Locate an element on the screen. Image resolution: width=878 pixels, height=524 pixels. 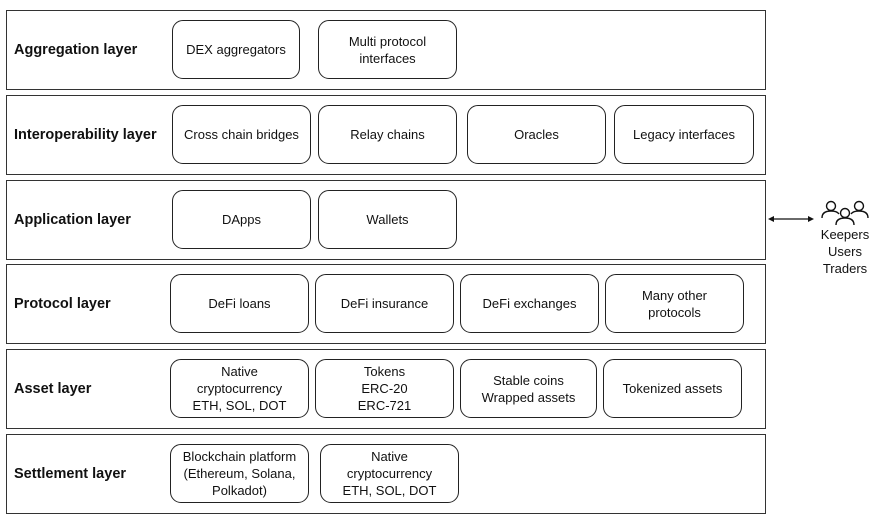
layer-label: Application layer is located at coordinates (72, 220).